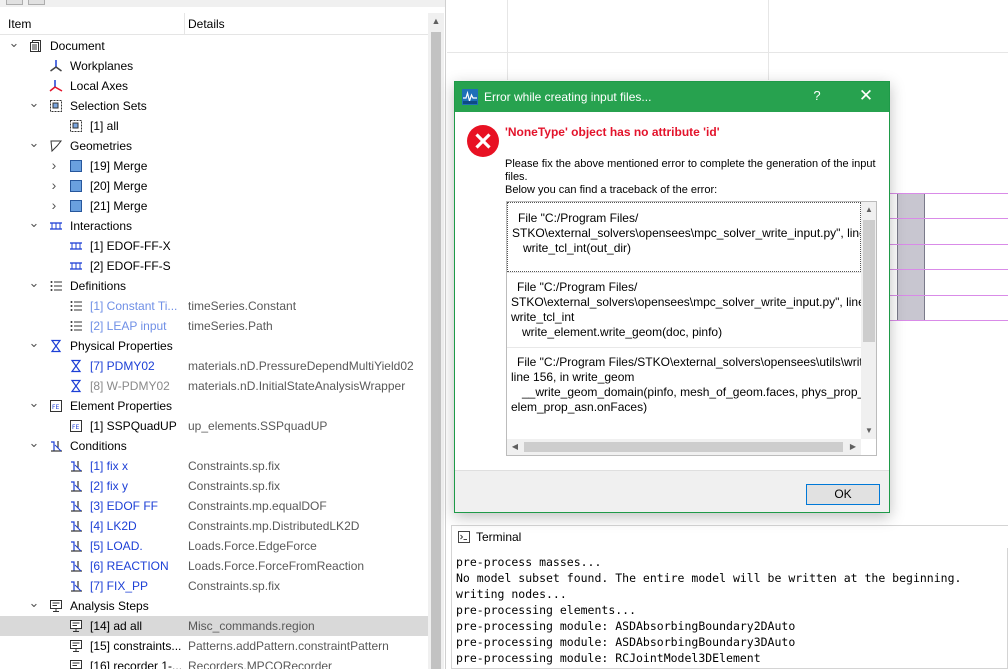 This screenshot has height=669, width=1008. What do you see at coordinates (868, 431) in the screenshot?
I see `scroll-down-icon: ▼` at bounding box center [868, 431].